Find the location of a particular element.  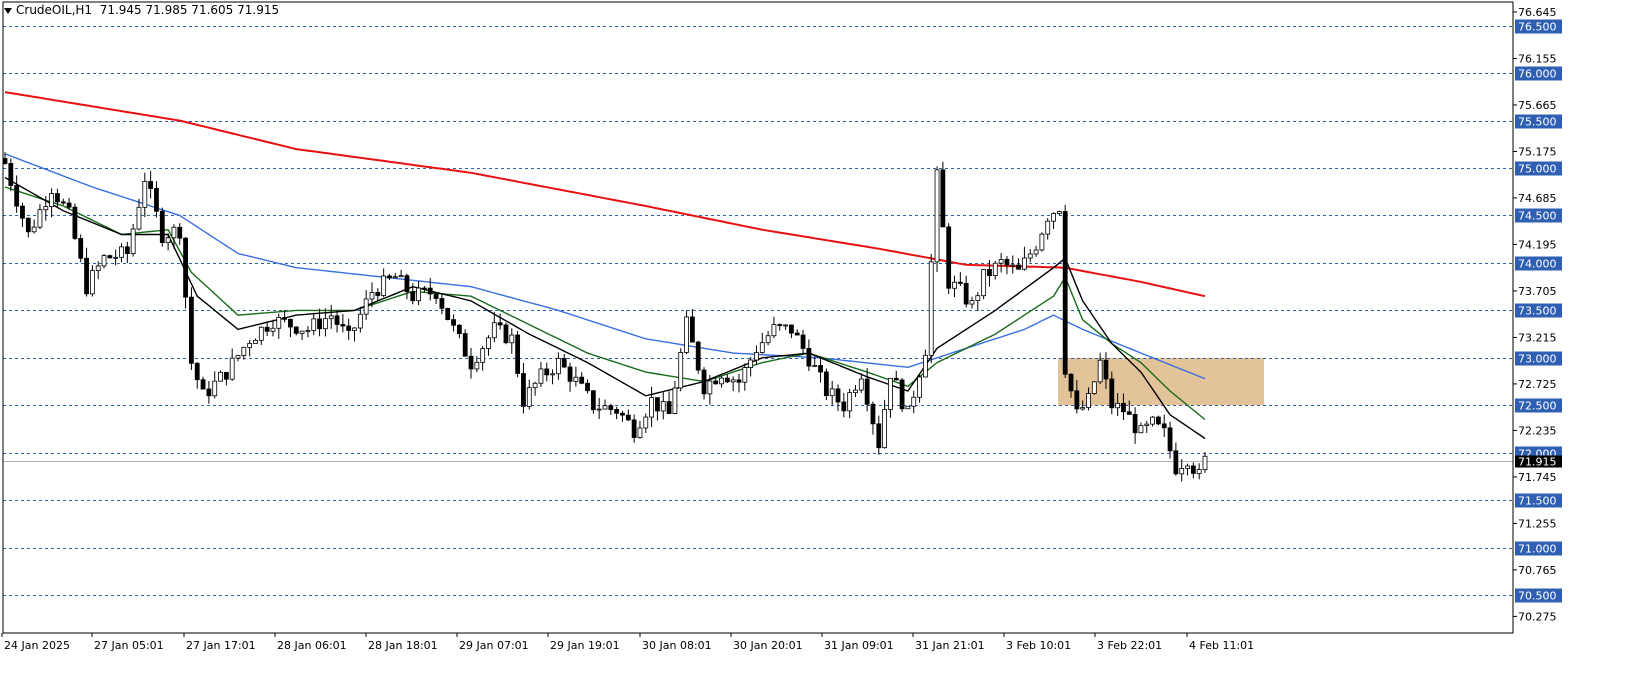

time-tick-label: 27 Jan 05:01 is located at coordinates (129, 645).